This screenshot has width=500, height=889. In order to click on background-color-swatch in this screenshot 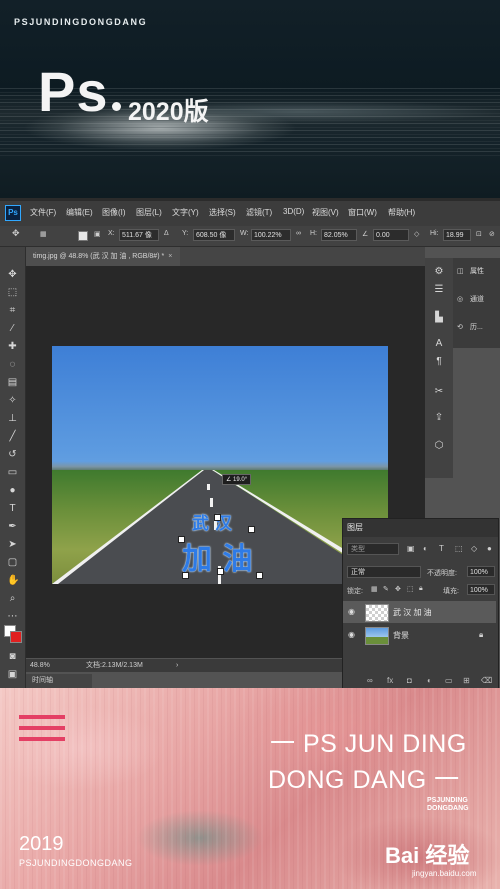, I will do `click(16, 637)`.